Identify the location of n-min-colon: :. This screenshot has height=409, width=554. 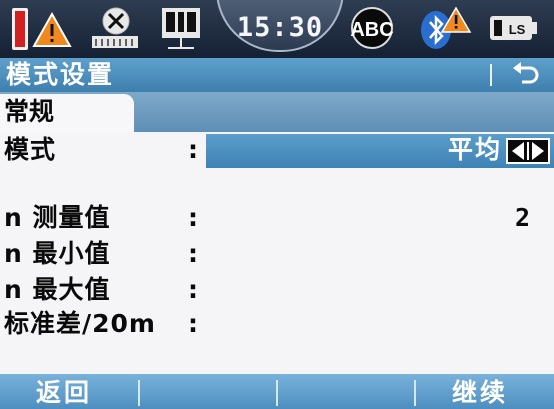
(193, 253).